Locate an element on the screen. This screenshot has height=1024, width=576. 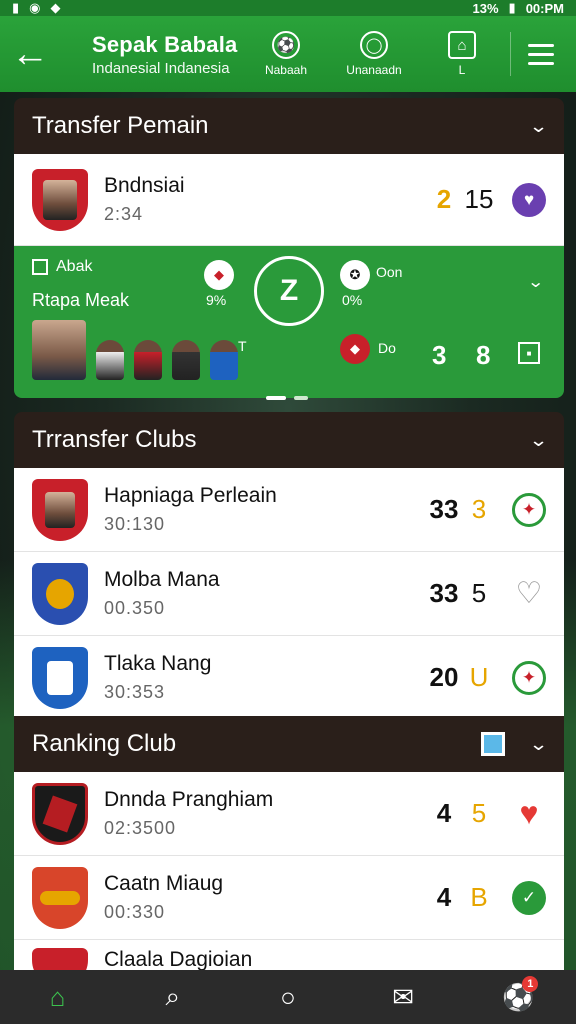
team-b-pct: 0% is located at coordinates (352, 300).